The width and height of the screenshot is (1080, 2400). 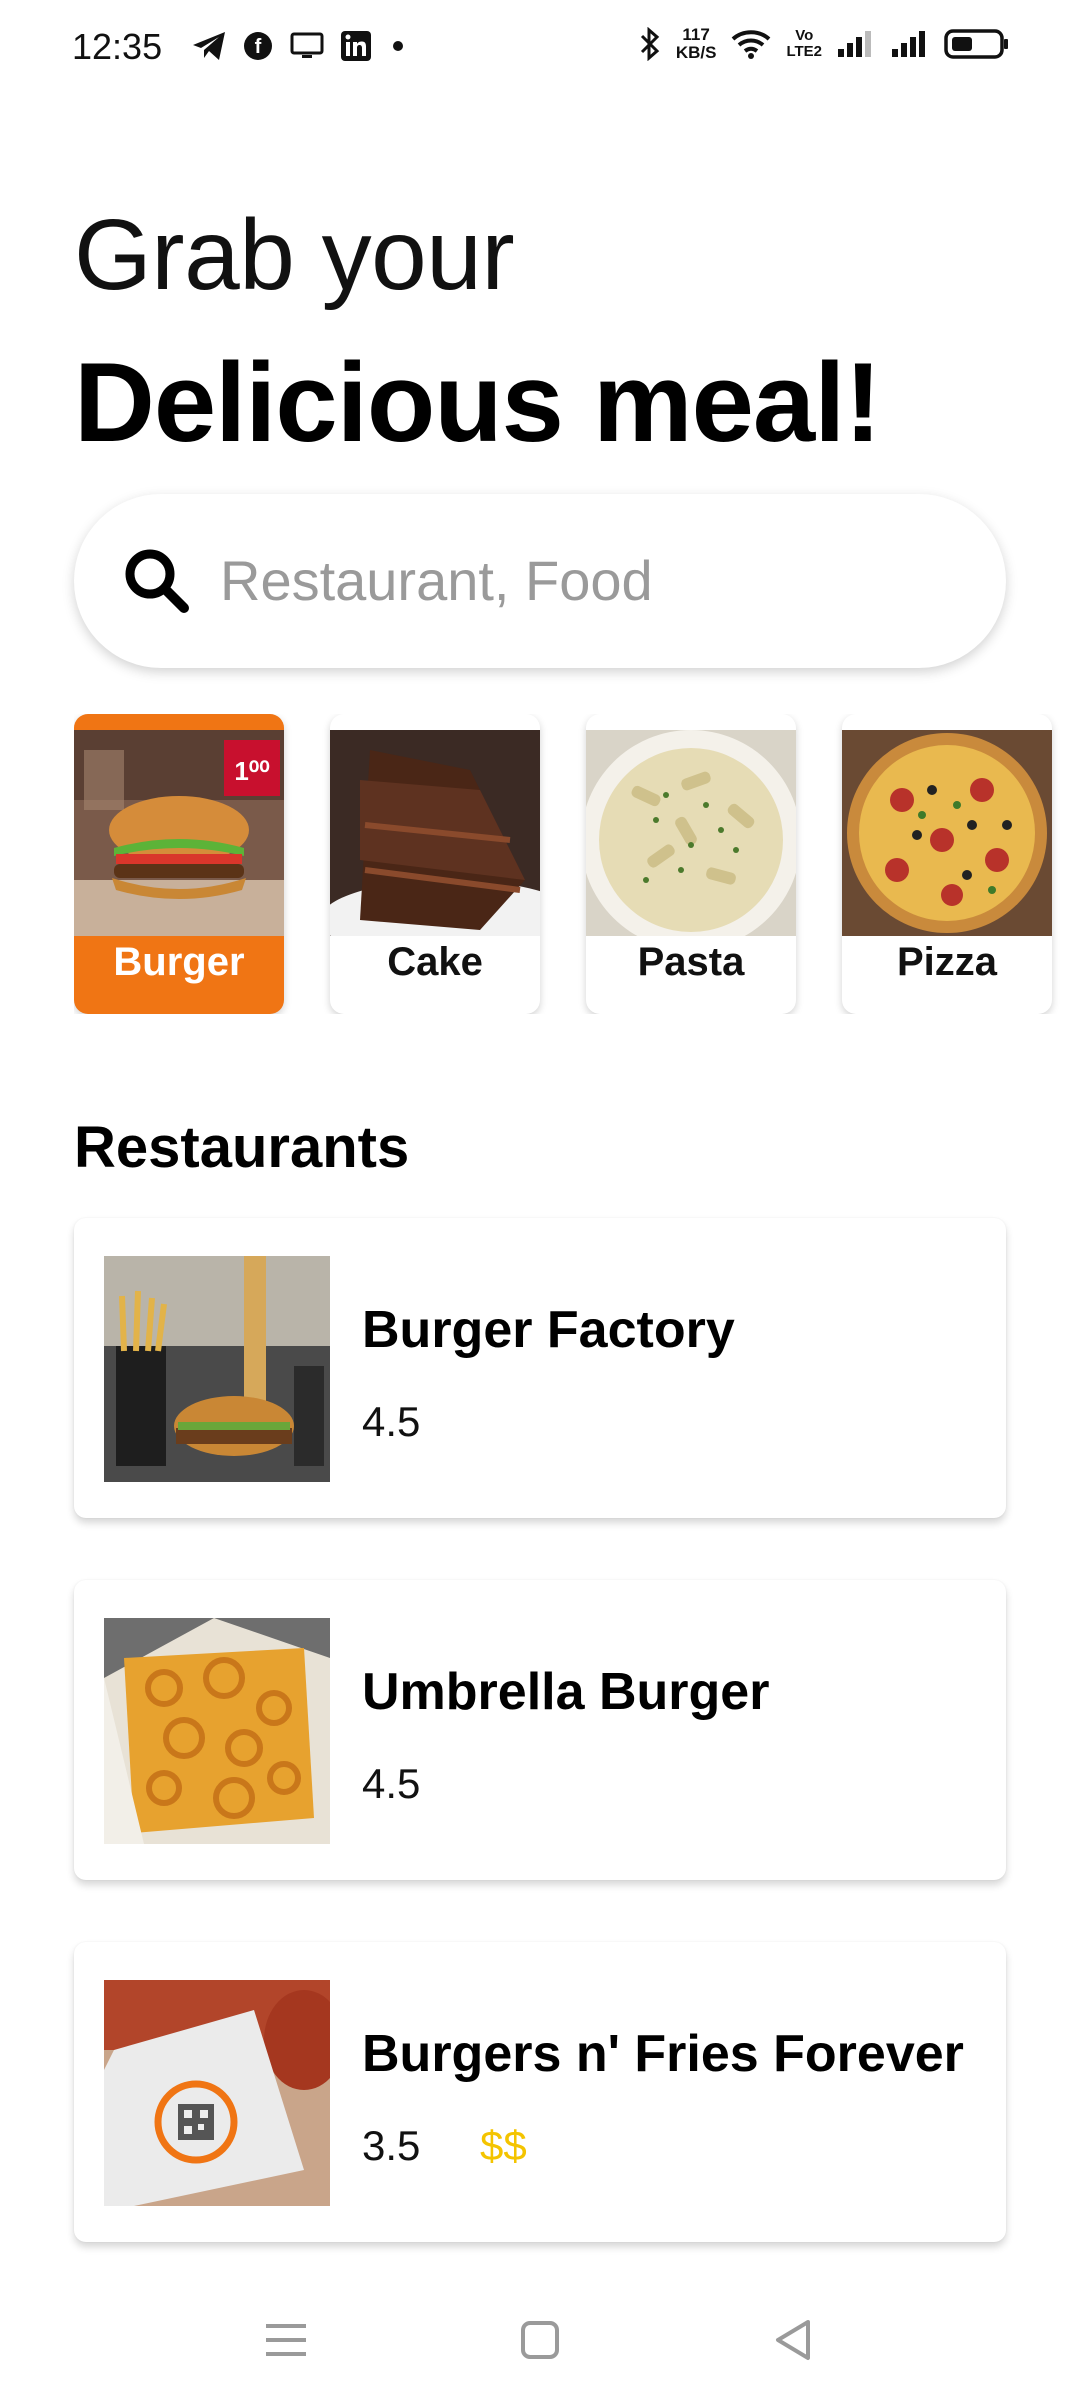 I want to click on restaurant-card: Umbrella Burger 4.5, so click(x=540, y=1730).